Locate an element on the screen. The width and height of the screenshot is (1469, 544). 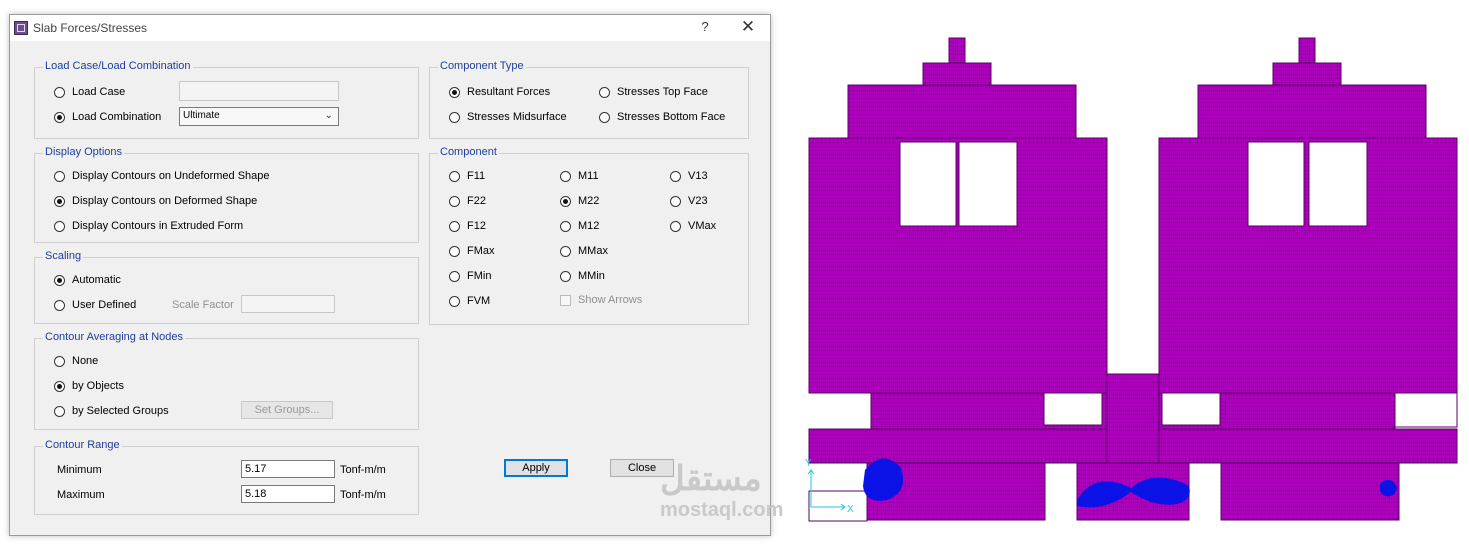
resultant-forces-radio: Resultant Forces is located at coordinates (499, 92).